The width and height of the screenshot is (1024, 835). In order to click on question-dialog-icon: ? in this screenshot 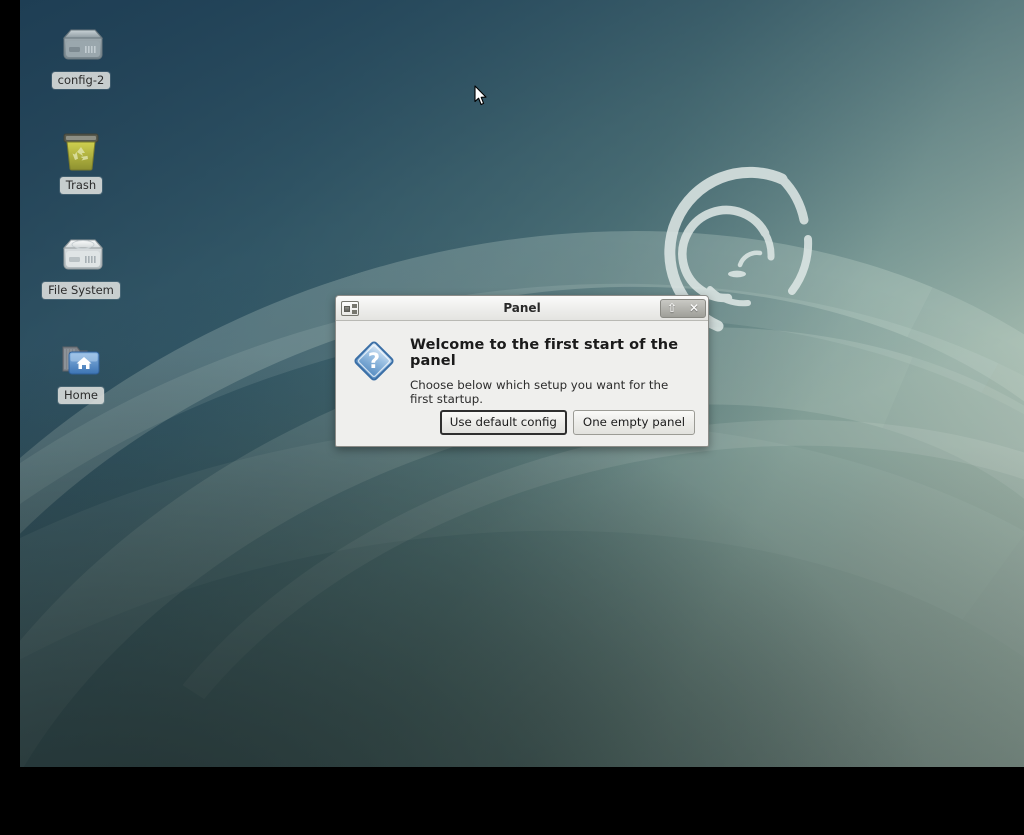, I will do `click(374, 361)`.